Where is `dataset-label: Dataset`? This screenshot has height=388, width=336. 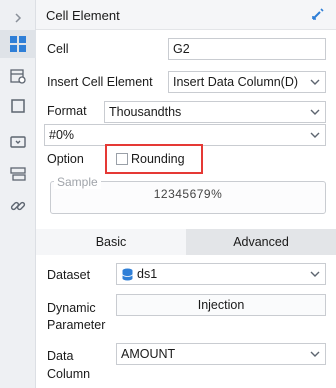 dataset-label: Dataset is located at coordinates (69, 275).